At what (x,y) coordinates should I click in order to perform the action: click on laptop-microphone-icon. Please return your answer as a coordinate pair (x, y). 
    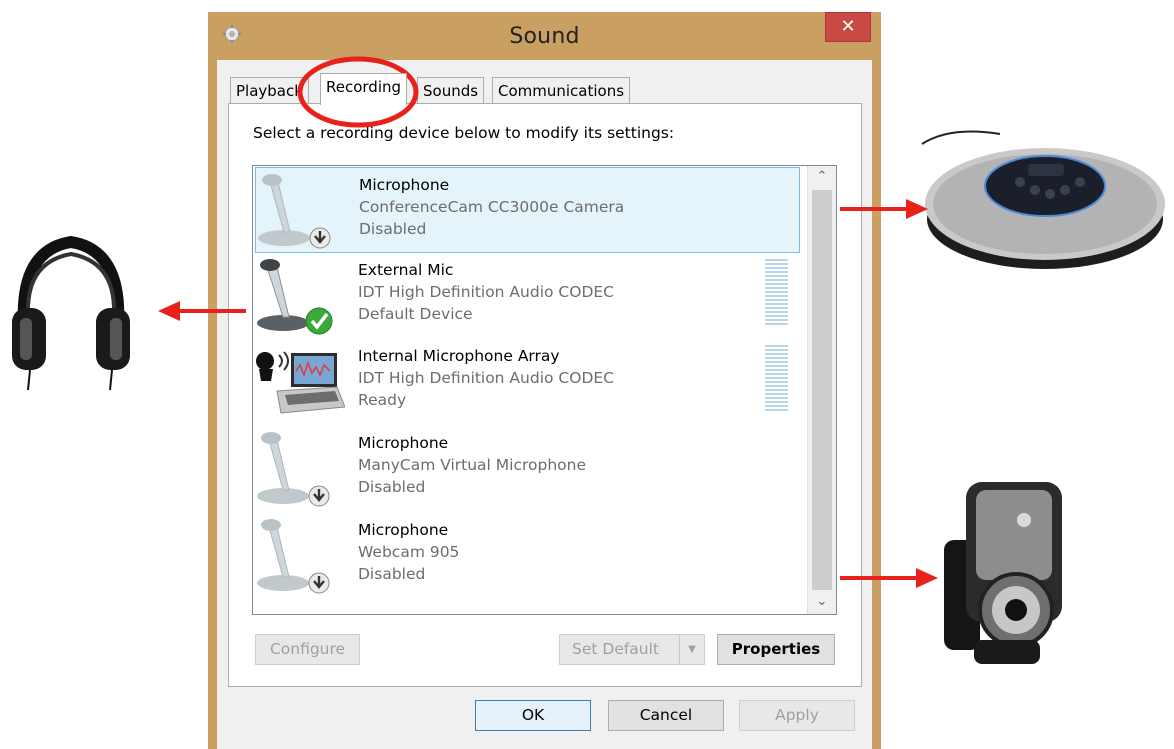
    Looking at the image, I should click on (300, 382).